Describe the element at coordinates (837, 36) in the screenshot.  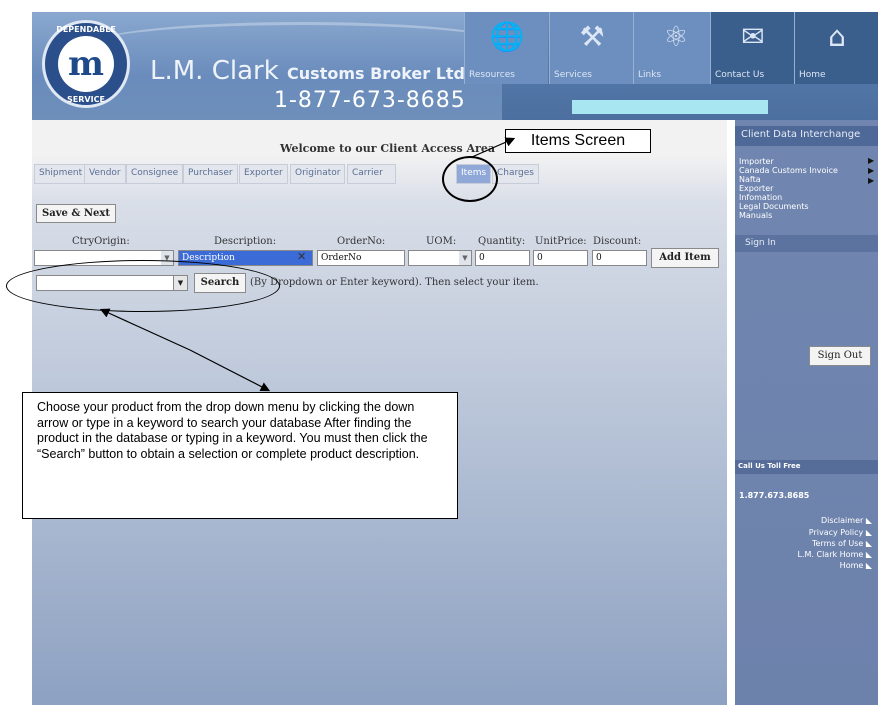
I see `house-icon: ⌂` at that location.